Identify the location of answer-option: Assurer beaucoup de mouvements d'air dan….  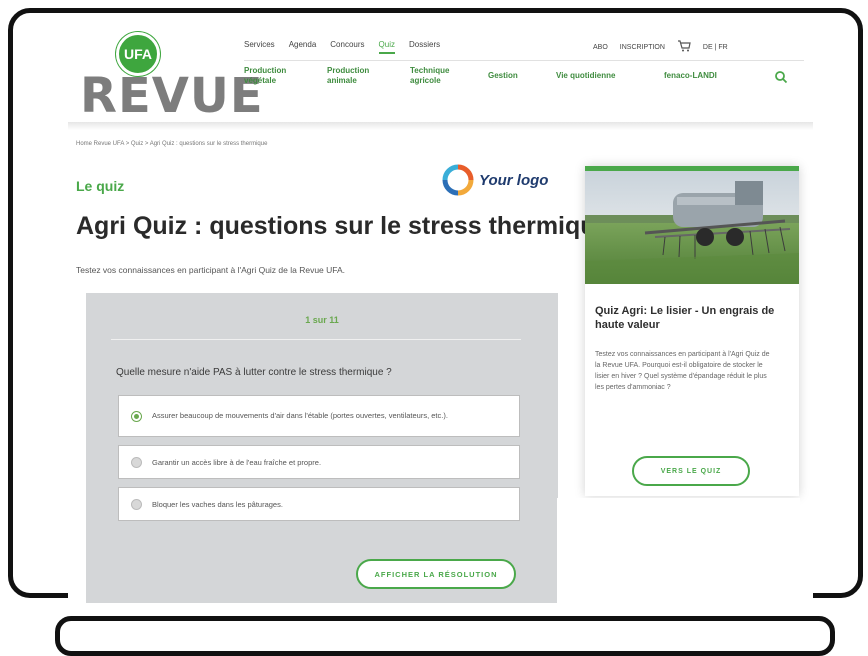
(319, 416).